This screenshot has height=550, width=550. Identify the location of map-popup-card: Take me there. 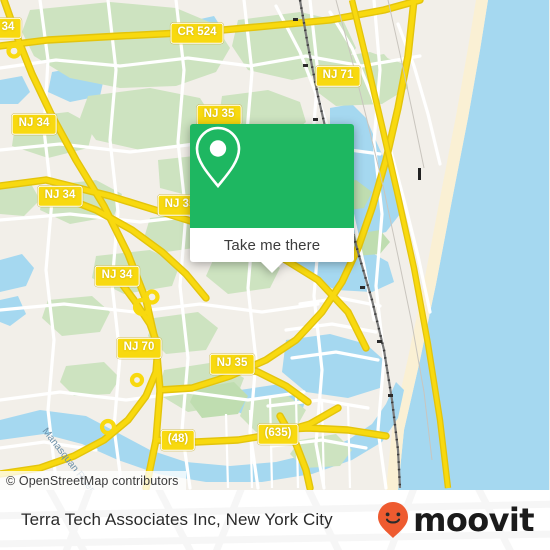
(272, 198).